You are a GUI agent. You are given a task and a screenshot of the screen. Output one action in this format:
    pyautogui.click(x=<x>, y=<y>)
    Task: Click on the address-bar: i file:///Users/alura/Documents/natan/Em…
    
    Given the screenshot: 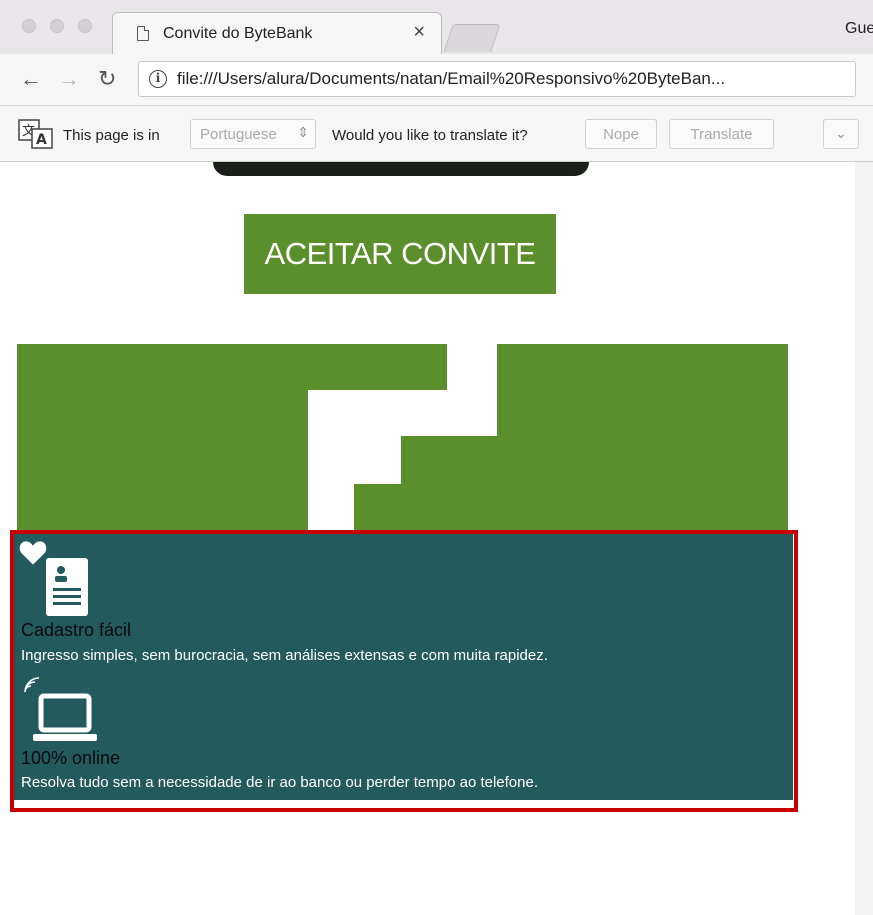 What is the action you would take?
    pyautogui.click(x=497, y=79)
    